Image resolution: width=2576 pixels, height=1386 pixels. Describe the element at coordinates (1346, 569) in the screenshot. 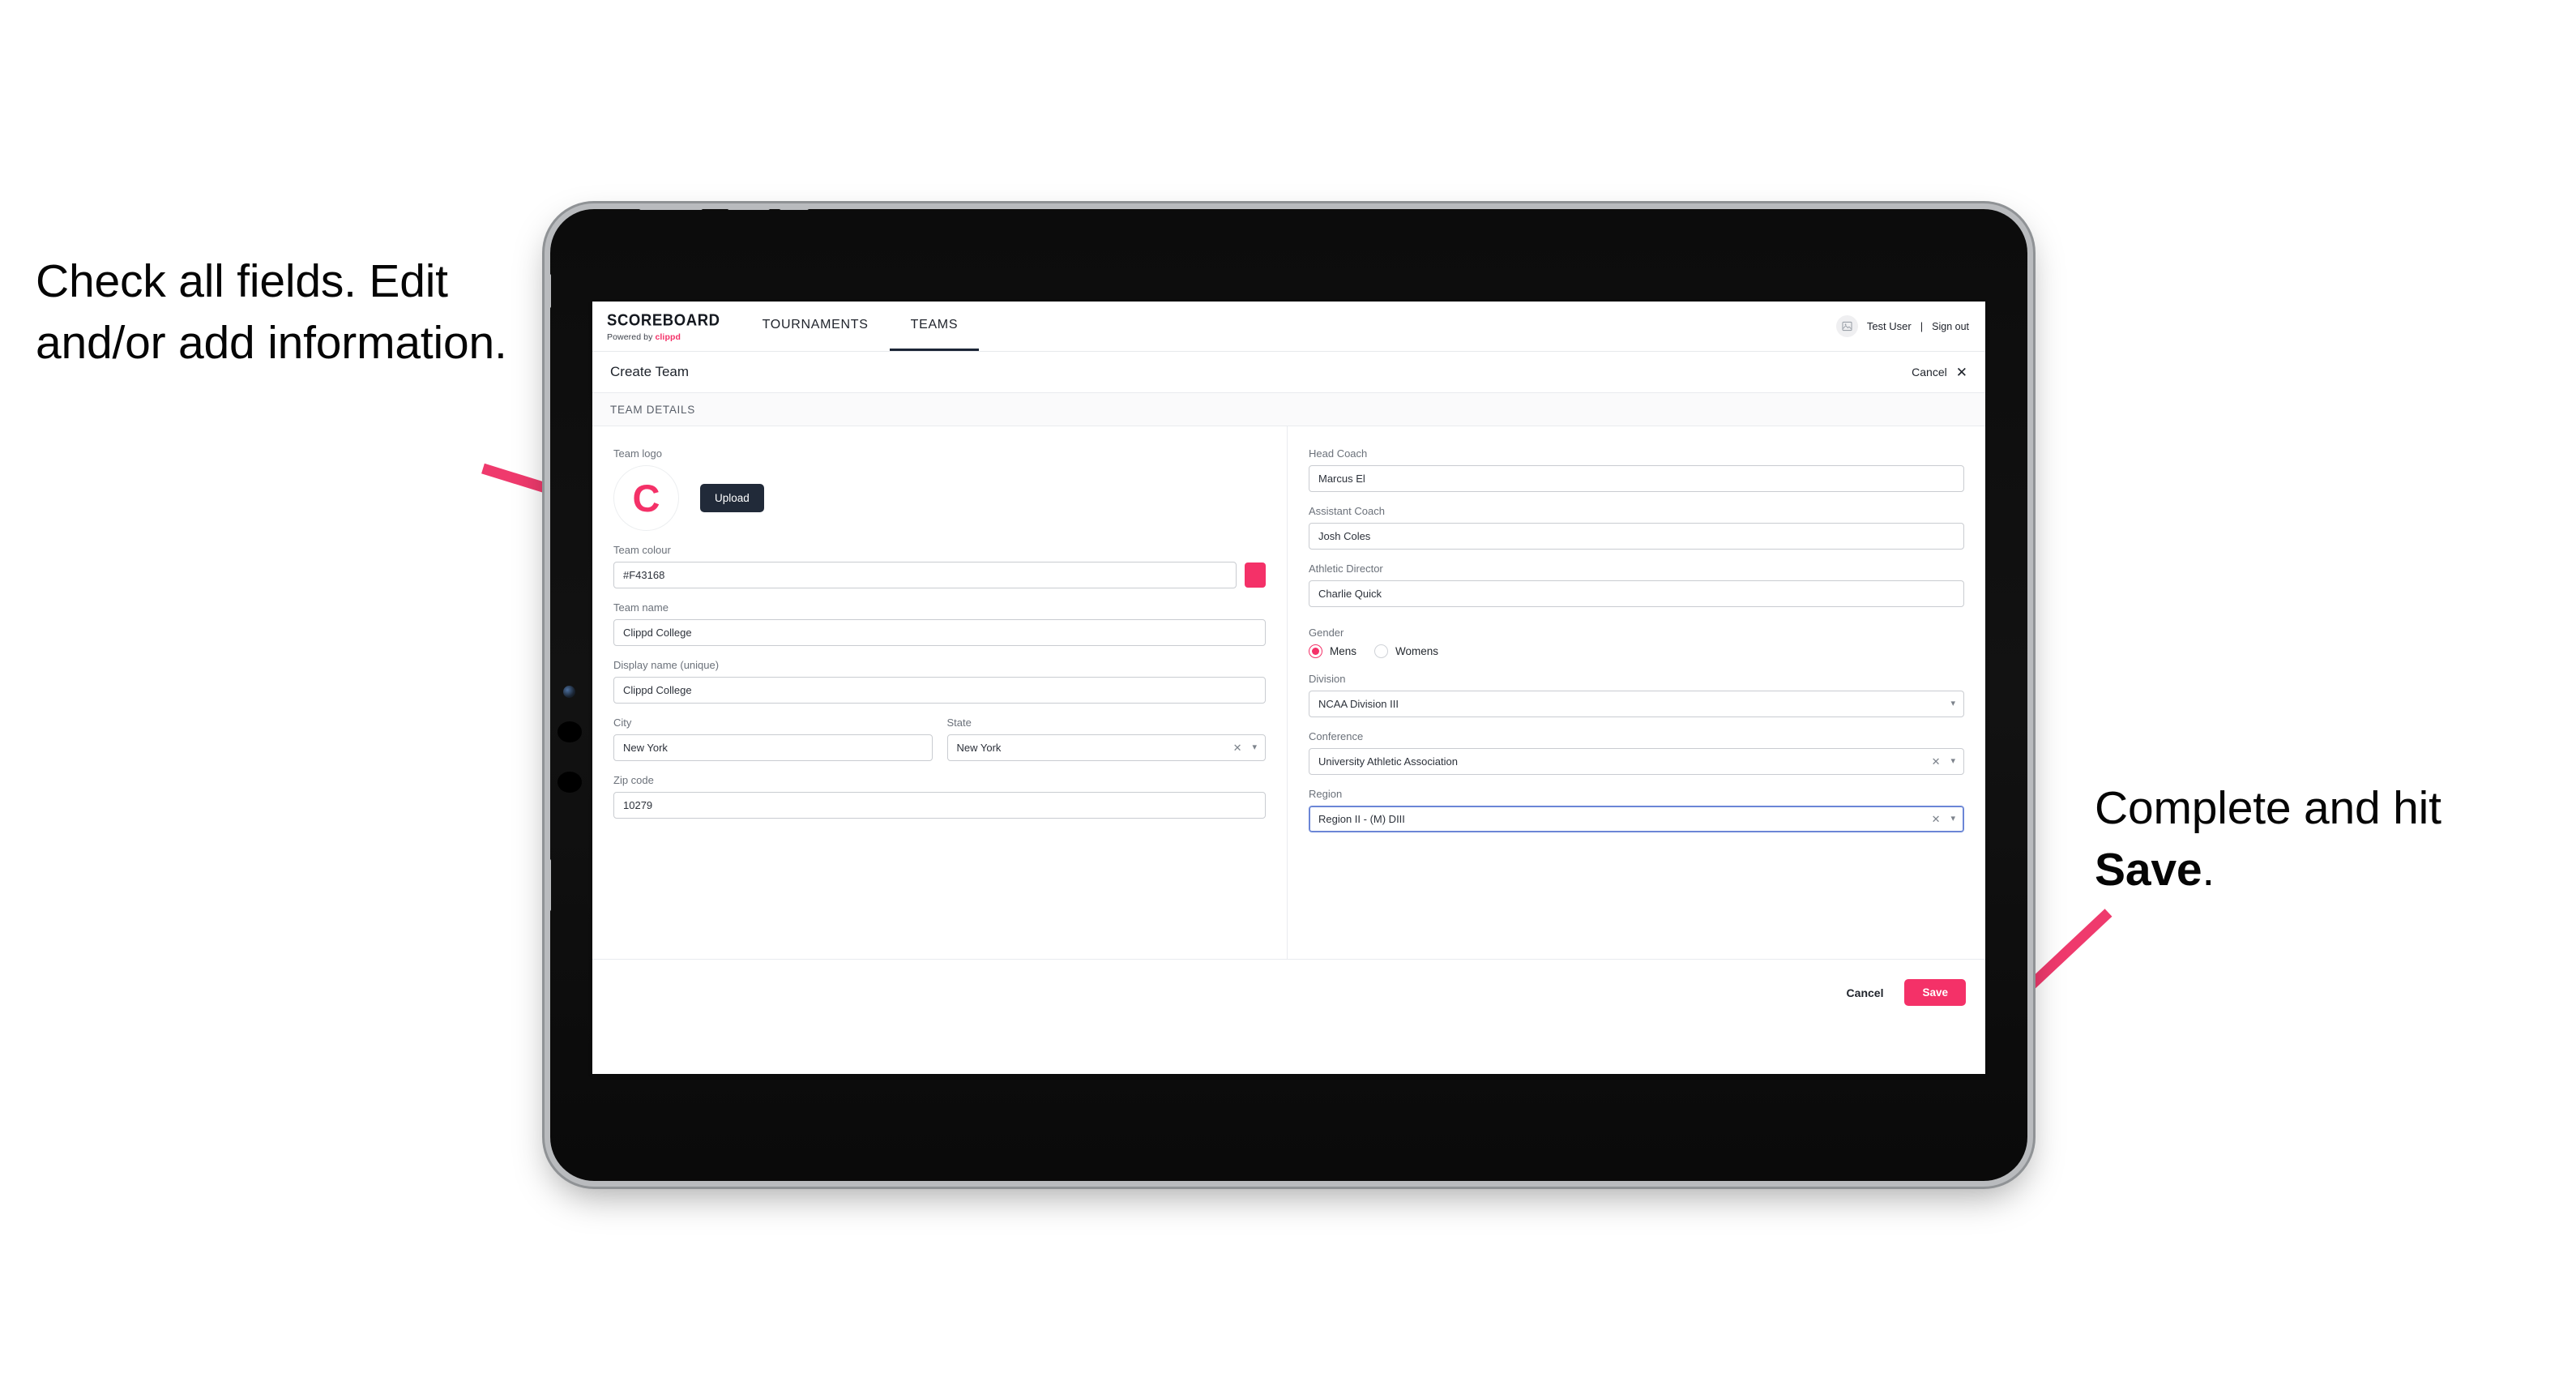

I see `field-athletic-director-label: Athletic Director` at that location.